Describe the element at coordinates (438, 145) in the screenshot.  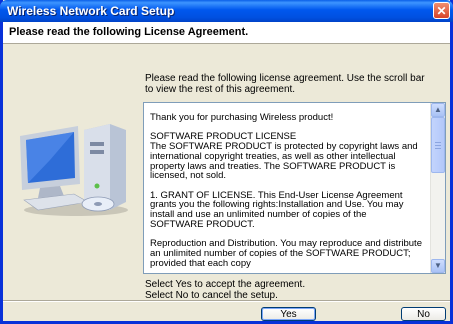
I see `scroll-thumb` at that location.